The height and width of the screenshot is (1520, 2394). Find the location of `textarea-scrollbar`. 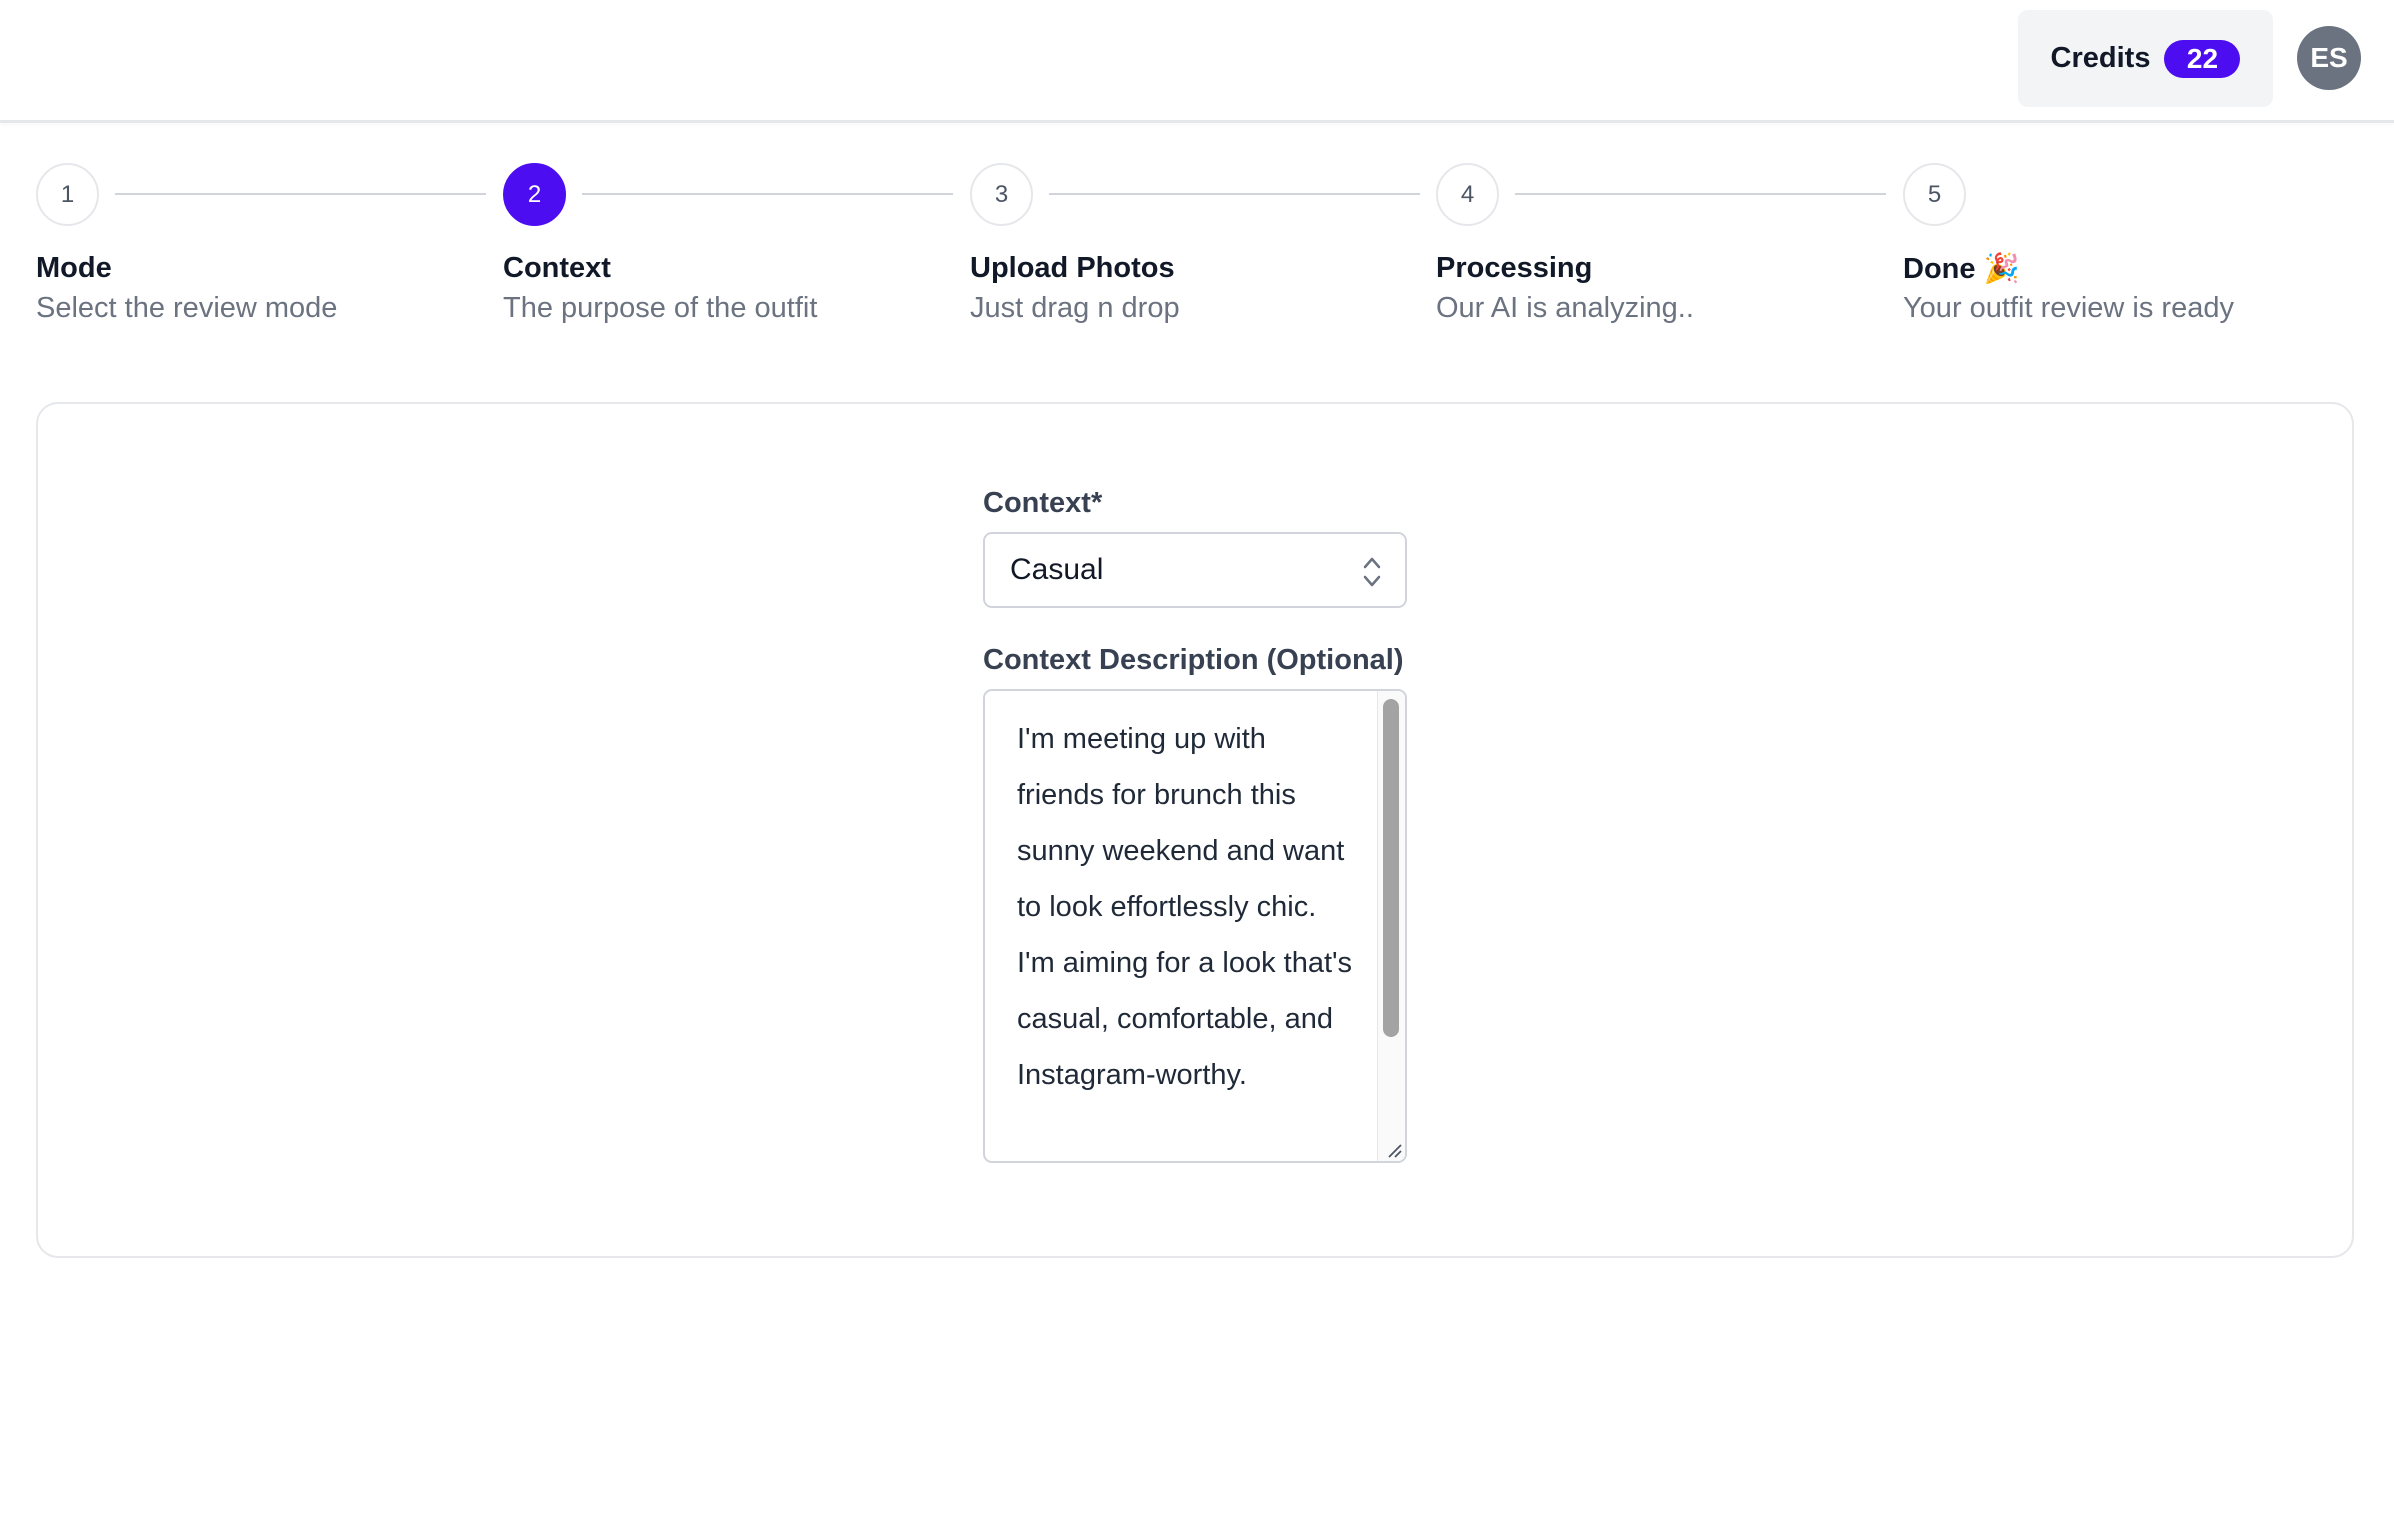

textarea-scrollbar is located at coordinates (1391, 926).